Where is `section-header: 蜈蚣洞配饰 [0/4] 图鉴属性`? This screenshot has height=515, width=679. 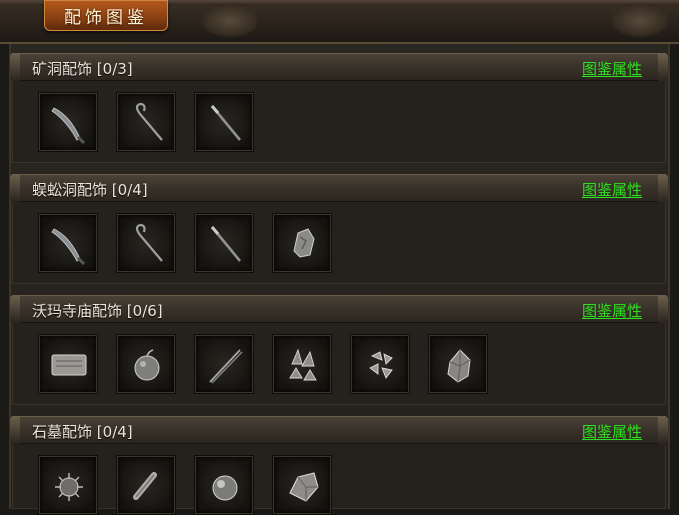
section-header: 蜈蚣洞配饰 [0/4] 图鉴属性 is located at coordinates (339, 188).